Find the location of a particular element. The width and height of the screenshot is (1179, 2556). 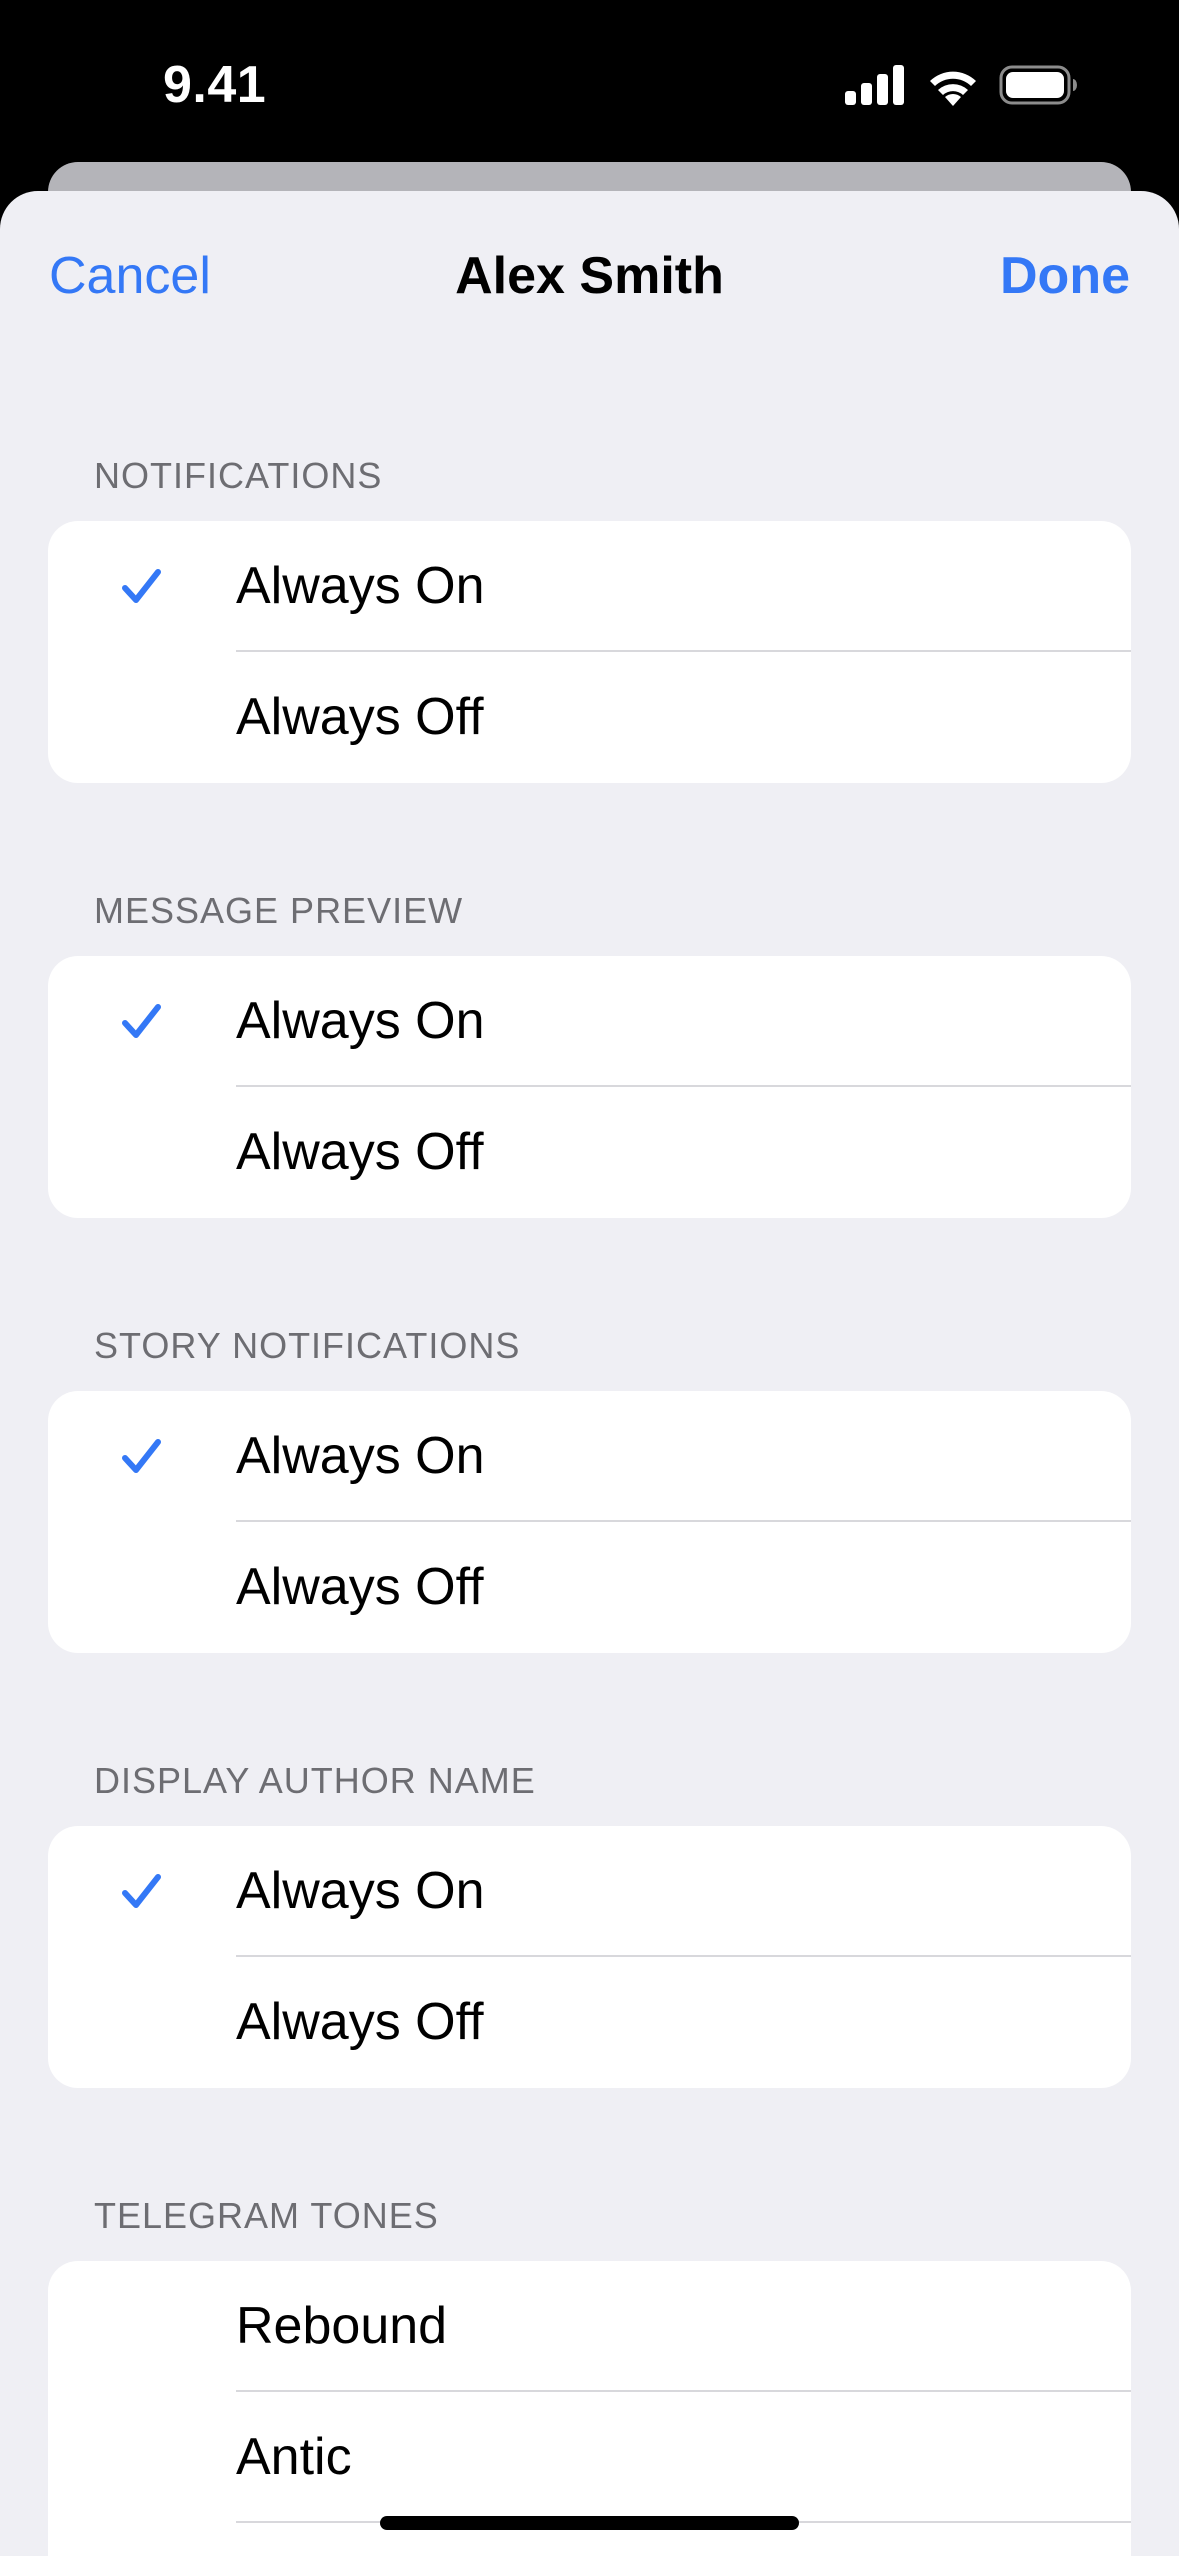

wifi-icon is located at coordinates (953, 87).